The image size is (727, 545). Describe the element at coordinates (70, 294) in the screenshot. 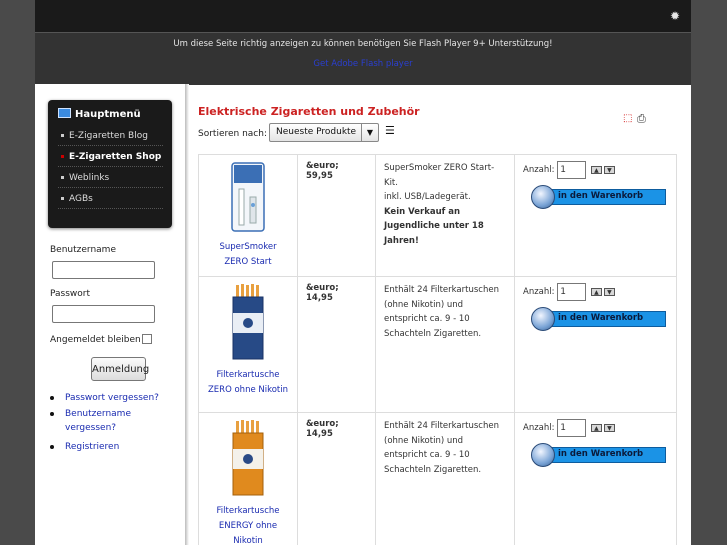

I see `password-label: Passwort` at that location.